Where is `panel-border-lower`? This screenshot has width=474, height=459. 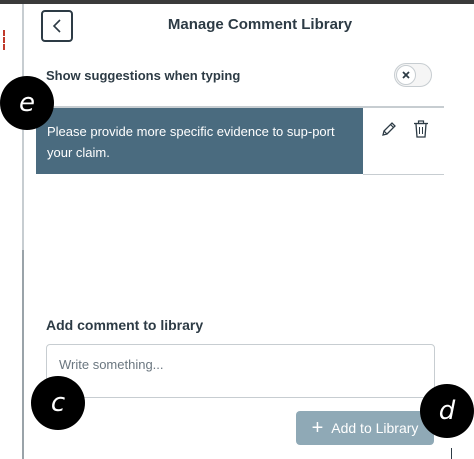 panel-border-lower is located at coordinates (23, 354).